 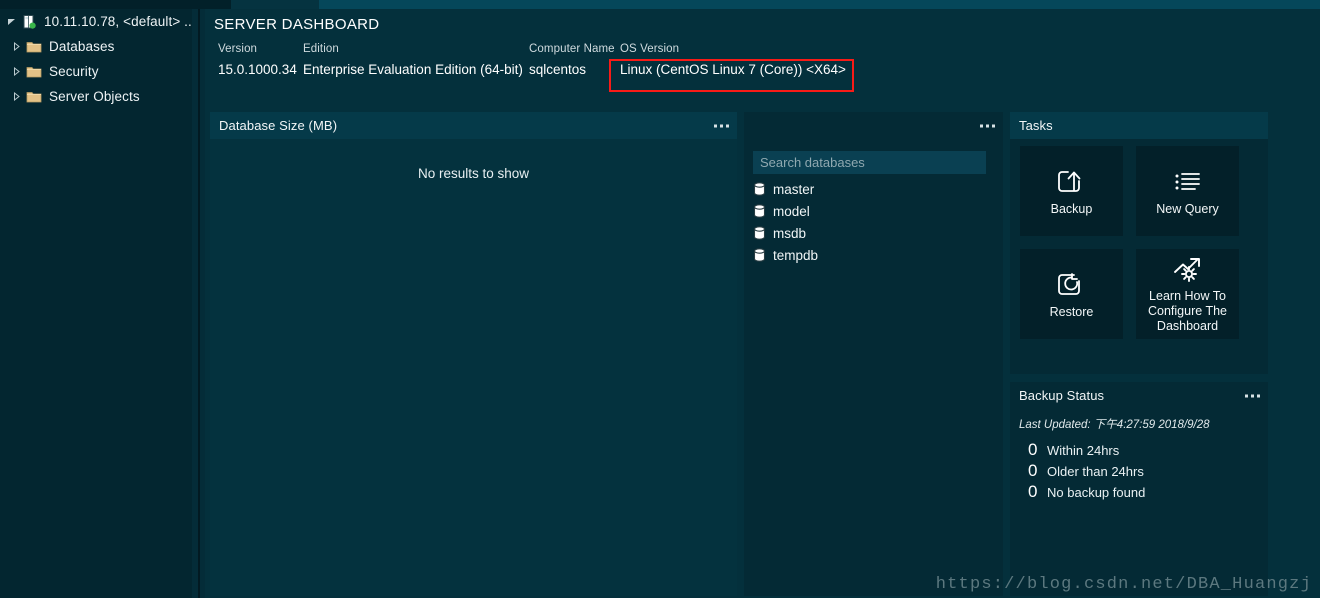 I want to click on backup-status-more-menu-icon, so click(x=1252, y=395).